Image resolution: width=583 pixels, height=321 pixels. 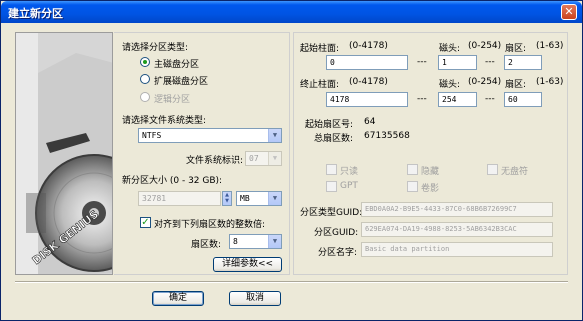 I want to click on hidden-label: 隐藏, so click(x=430, y=172).